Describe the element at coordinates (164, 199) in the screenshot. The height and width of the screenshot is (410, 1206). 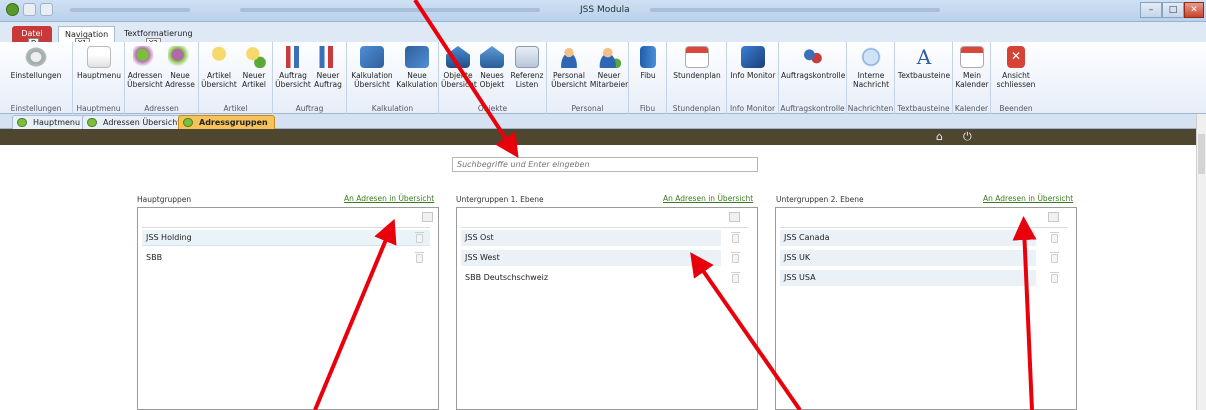
I see `column-title-hauptgruppen: Hauptgruppen` at that location.